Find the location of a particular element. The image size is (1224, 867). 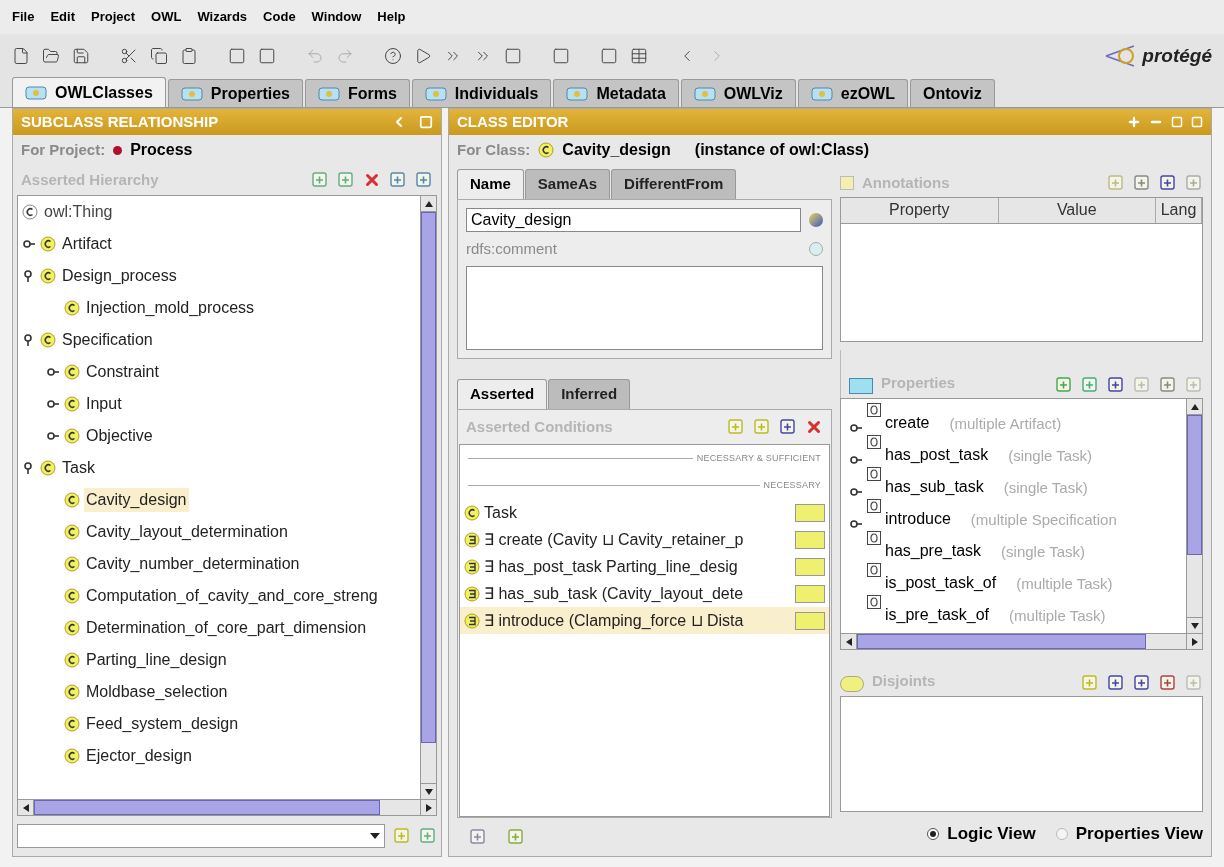

condition-row: ∃ has_sub_task (Cavity_layout_dete is located at coordinates (644, 593).